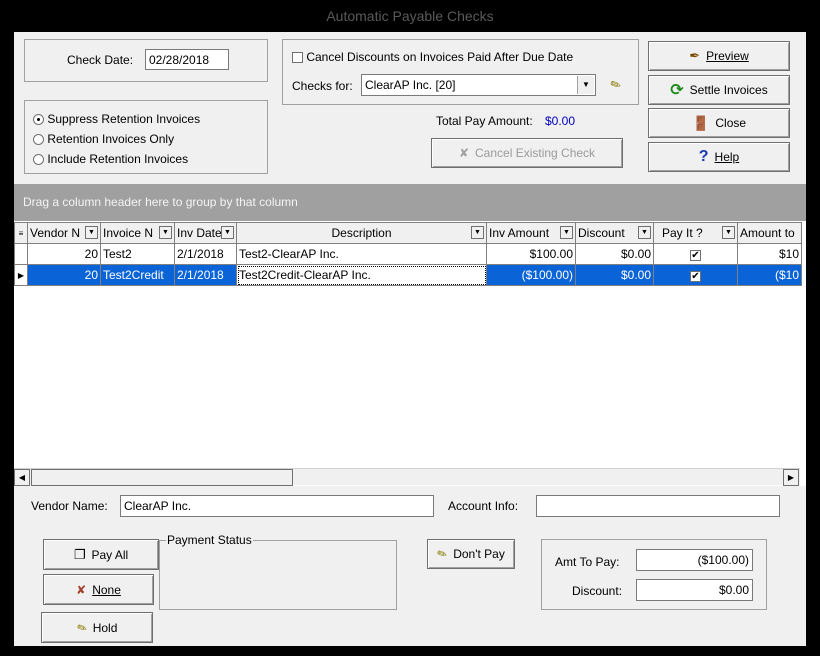 This screenshot has width=820, height=656. Describe the element at coordinates (64, 233) in the screenshot. I see `column-header: Vendor N ▼` at that location.